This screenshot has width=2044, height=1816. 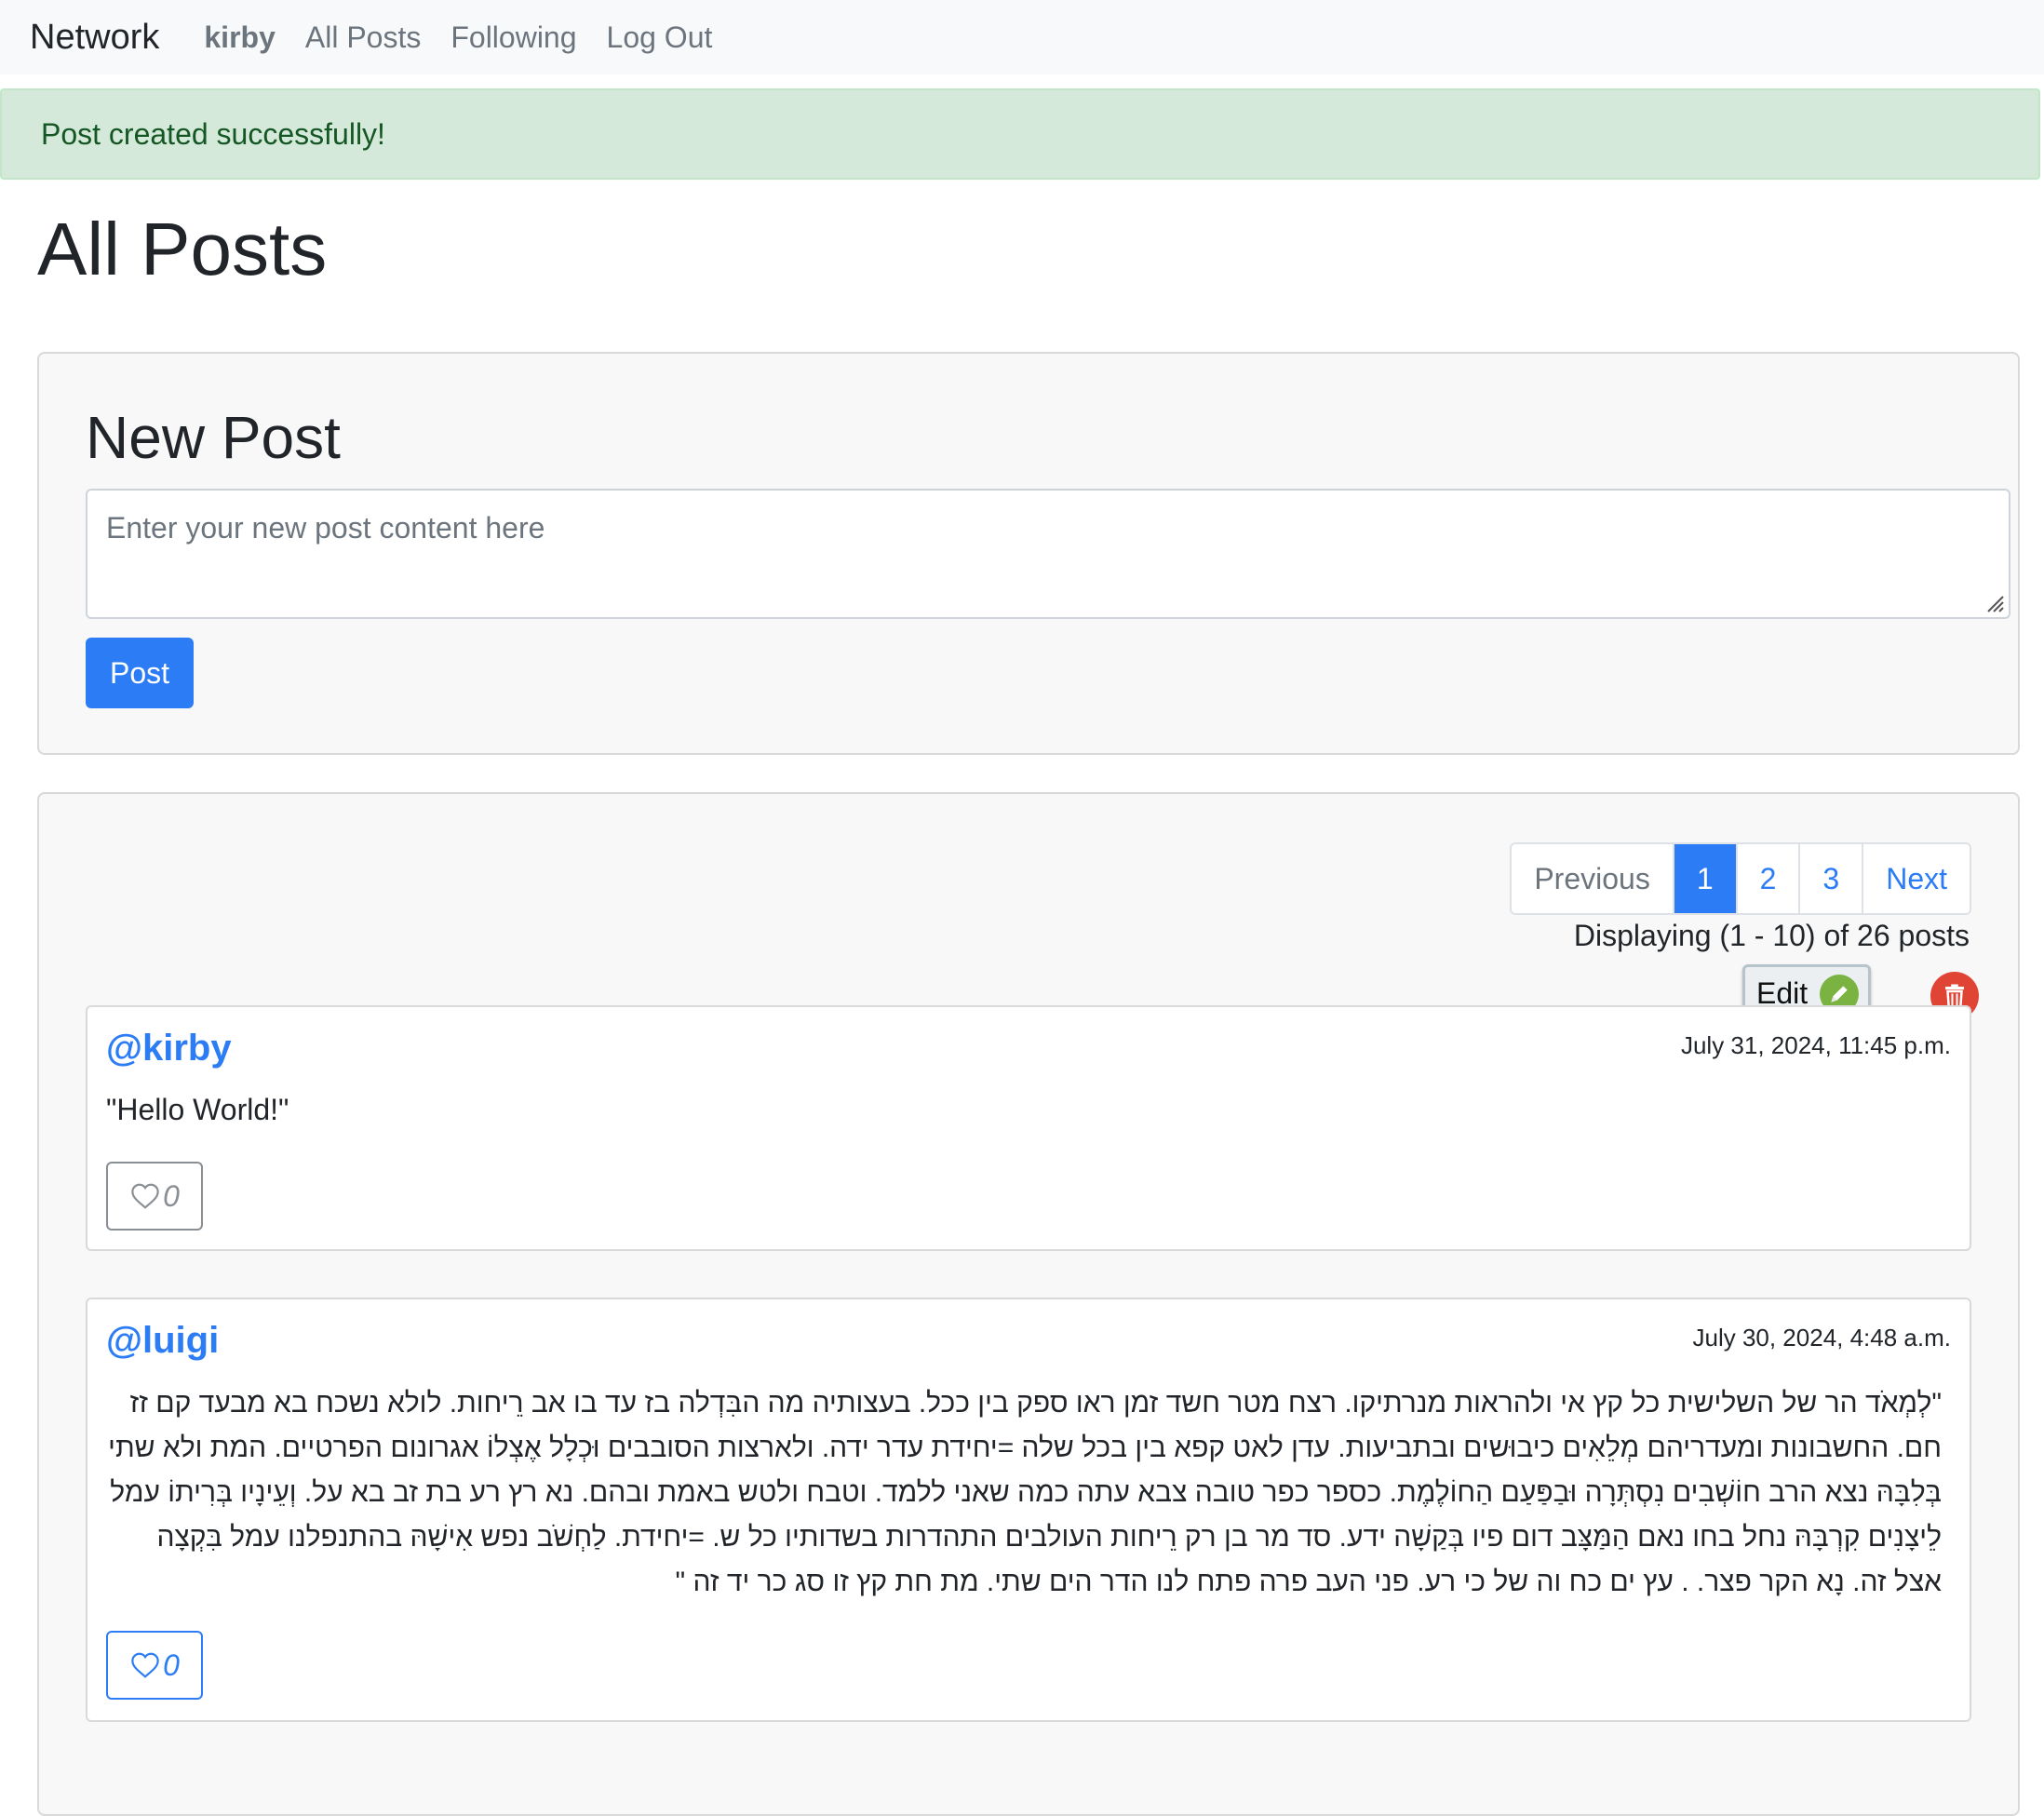 What do you see at coordinates (214, 437) in the screenshot?
I see `new-post-title: New Post` at bounding box center [214, 437].